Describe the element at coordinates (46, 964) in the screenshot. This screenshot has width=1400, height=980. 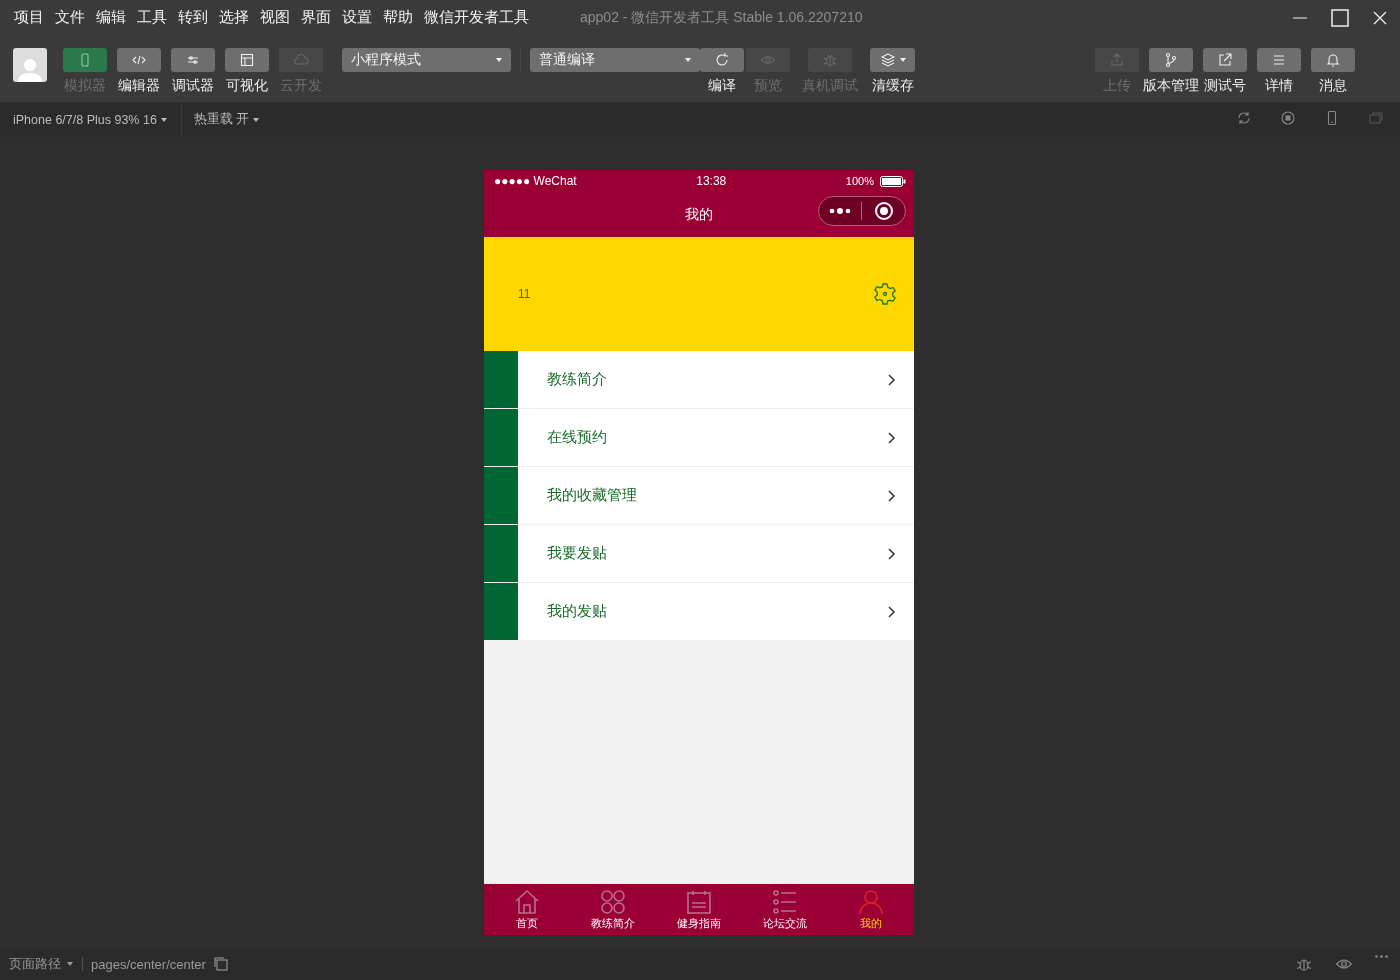
I see `path-dropdown: 页面路径` at that location.